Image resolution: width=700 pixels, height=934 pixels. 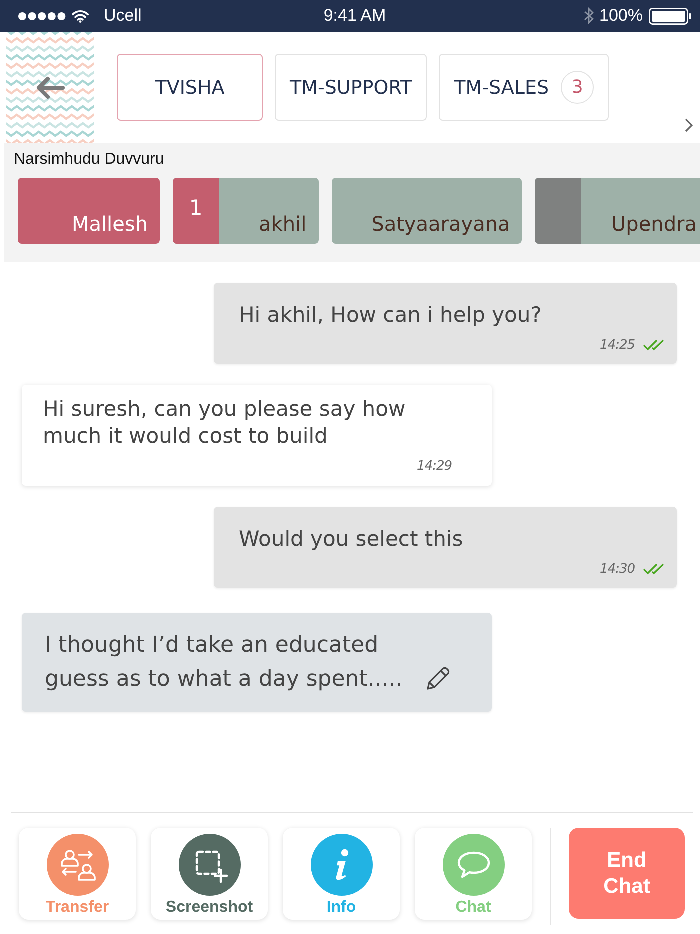 What do you see at coordinates (209, 874) in the screenshot?
I see `screenshot-button: Screenshot` at bounding box center [209, 874].